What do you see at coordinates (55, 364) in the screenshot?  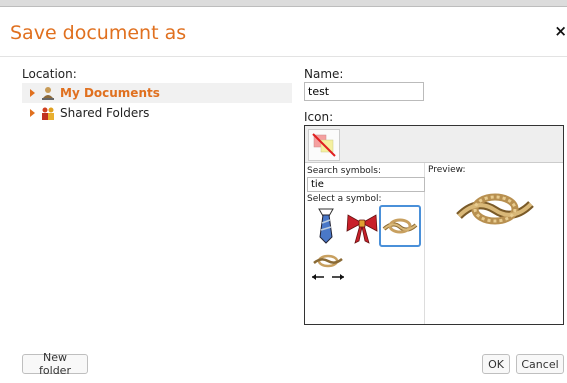 I see `new-folder-button: New folder` at bounding box center [55, 364].